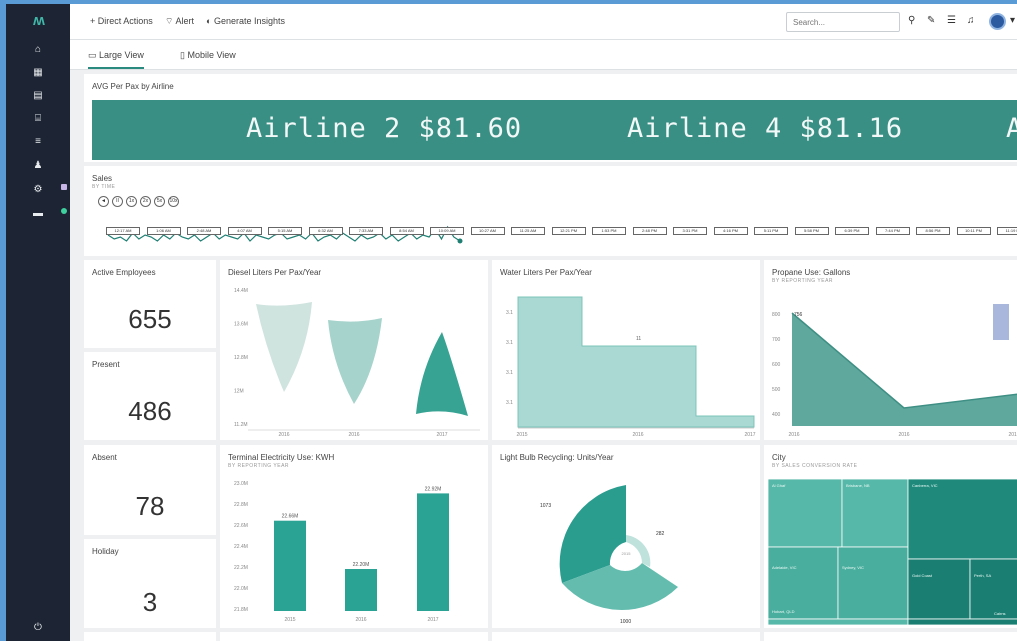  What do you see at coordinates (38, 166) in the screenshot?
I see `user-icon: ♟` at bounding box center [38, 166].